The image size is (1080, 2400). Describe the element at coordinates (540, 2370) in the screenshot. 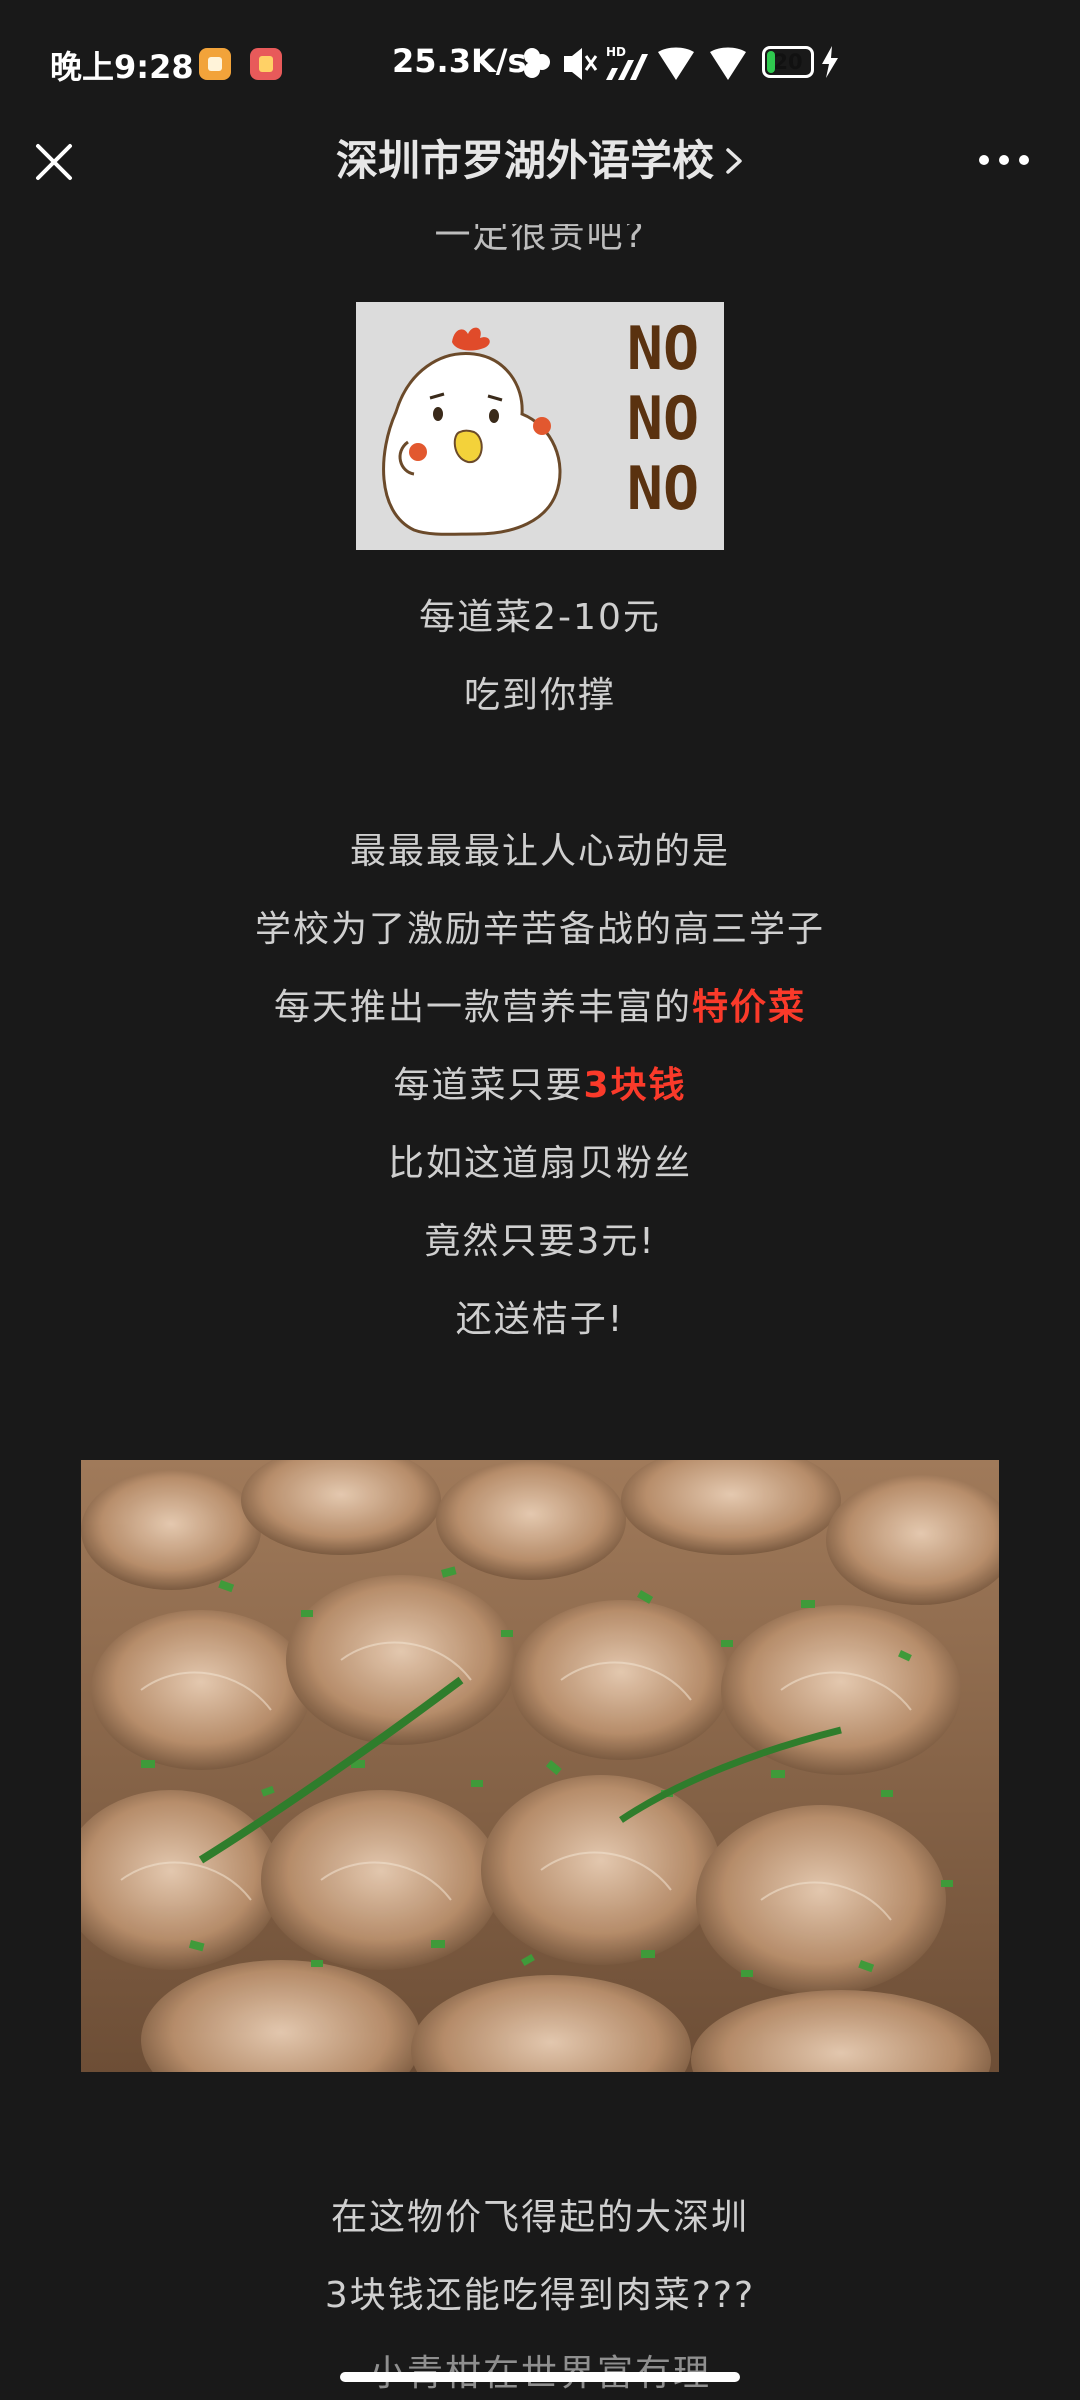

I see `article-text-partial: 小青柑在世界富有理` at that location.